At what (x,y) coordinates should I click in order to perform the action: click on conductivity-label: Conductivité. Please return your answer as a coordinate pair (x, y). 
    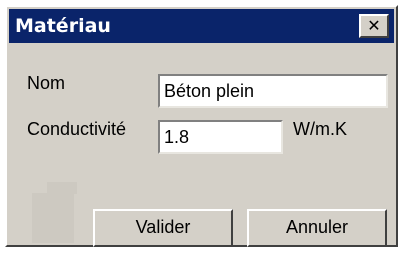
    Looking at the image, I should click on (77, 129).